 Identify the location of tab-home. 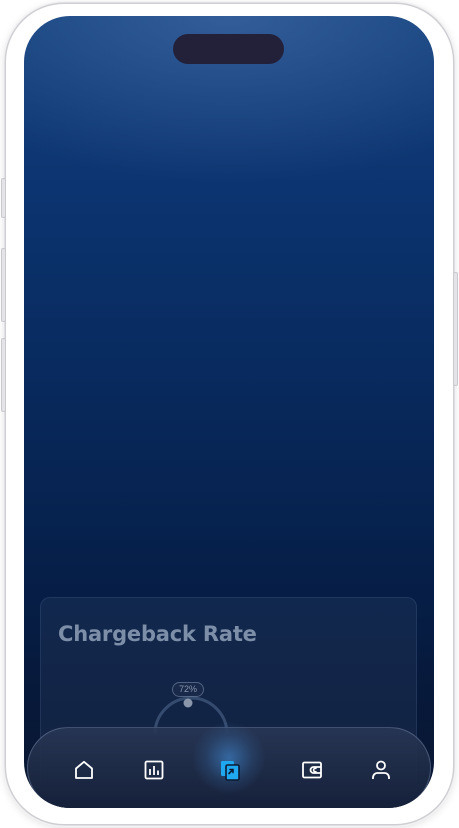
(84, 770).